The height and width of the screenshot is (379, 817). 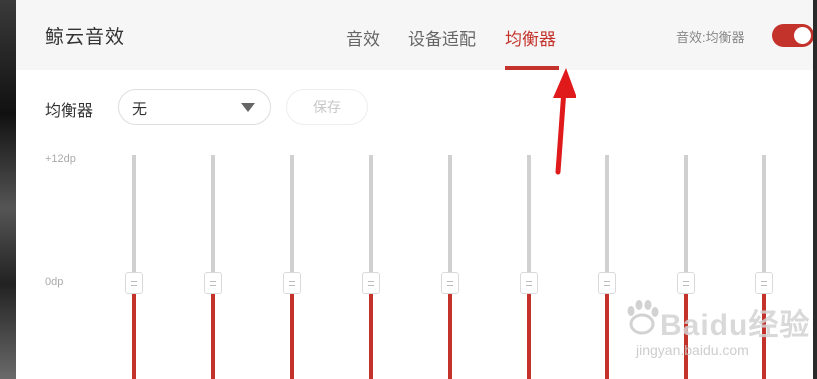 I want to click on toggle-knob, so click(x=802, y=35).